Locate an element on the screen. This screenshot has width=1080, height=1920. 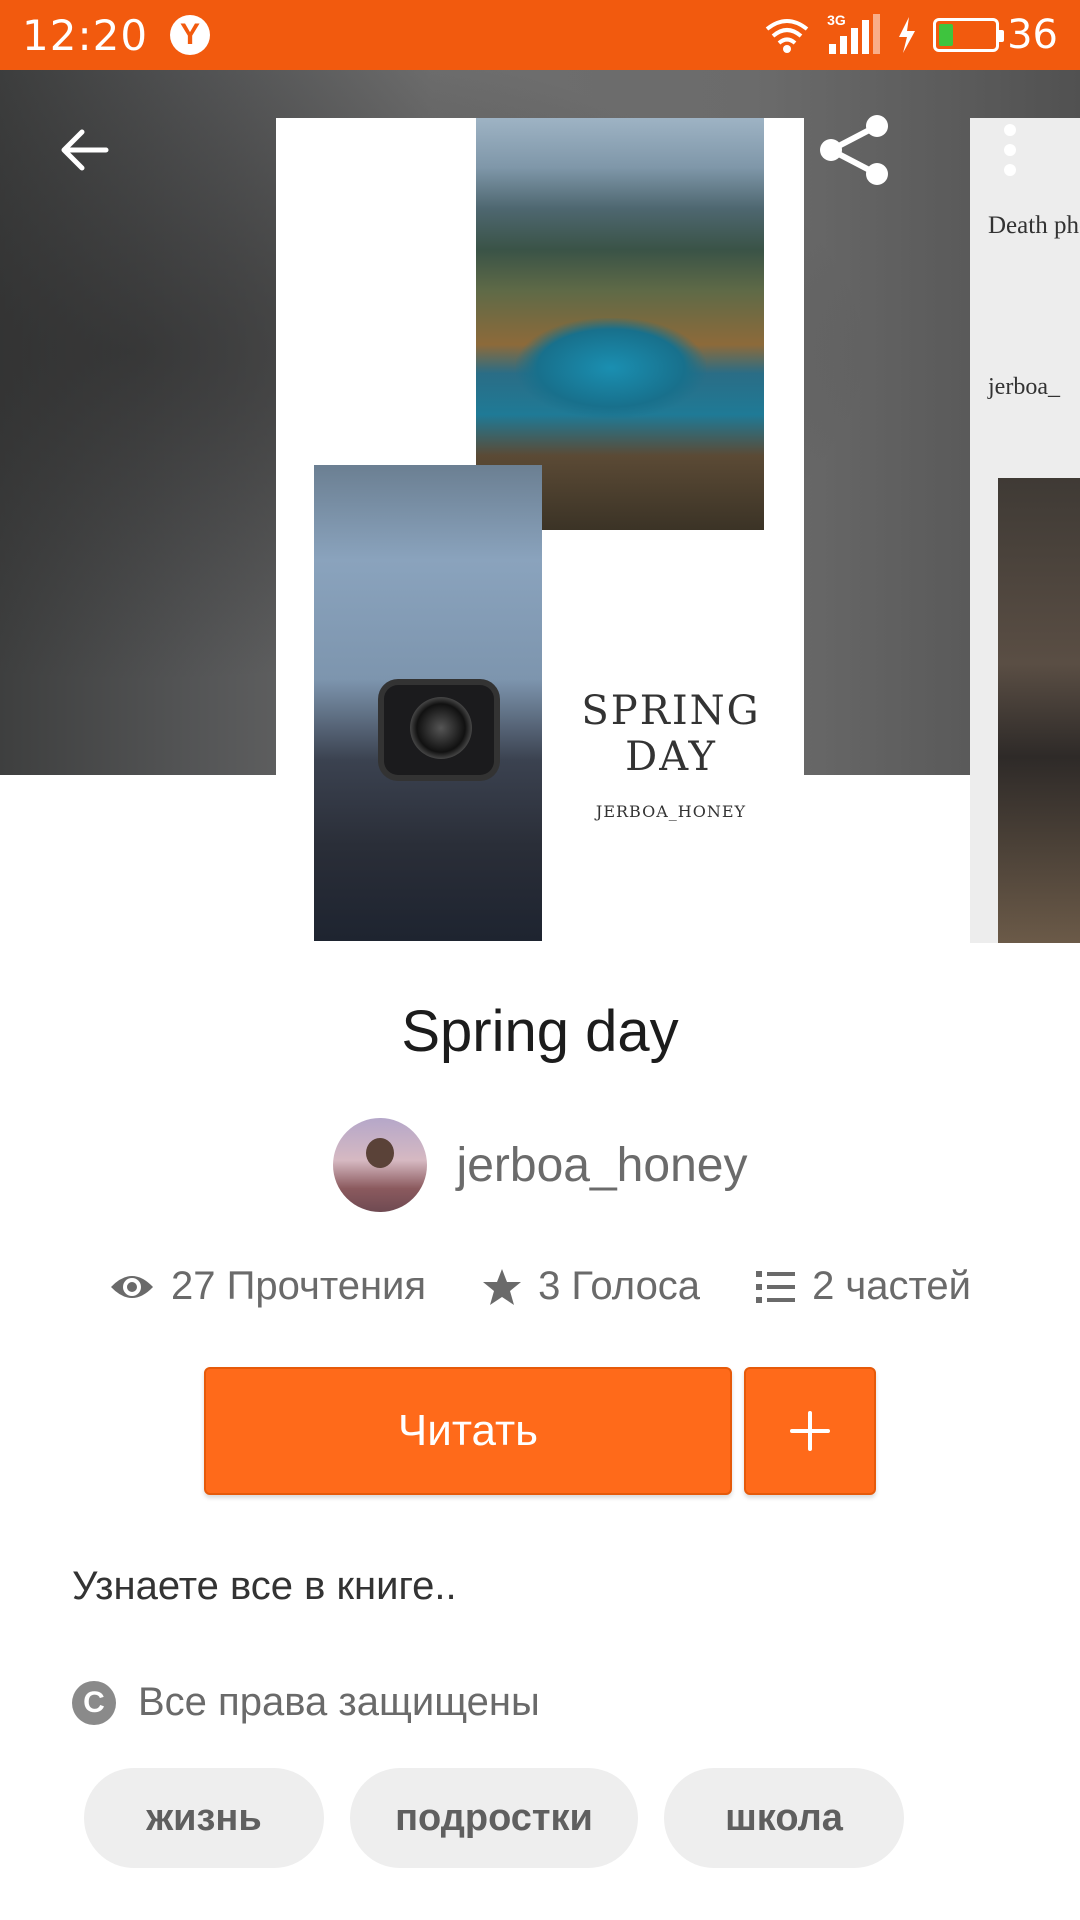
browser-badge-icon: Y is located at coordinates (190, 35).